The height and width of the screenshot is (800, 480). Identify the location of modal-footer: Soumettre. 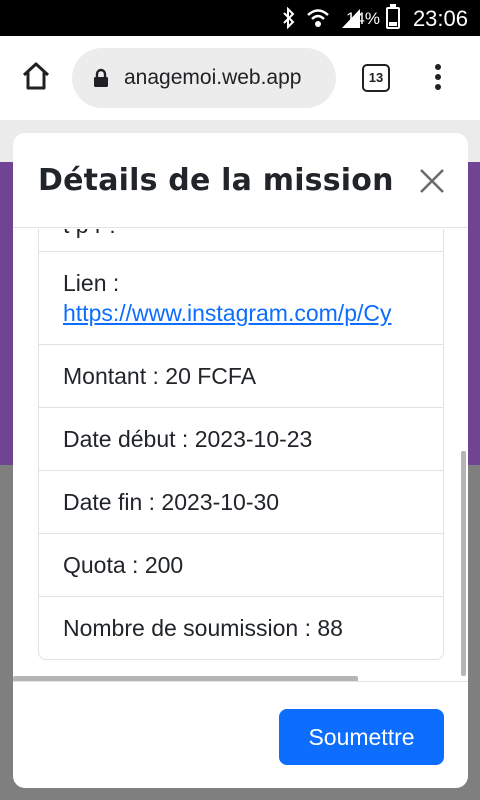
(240, 734).